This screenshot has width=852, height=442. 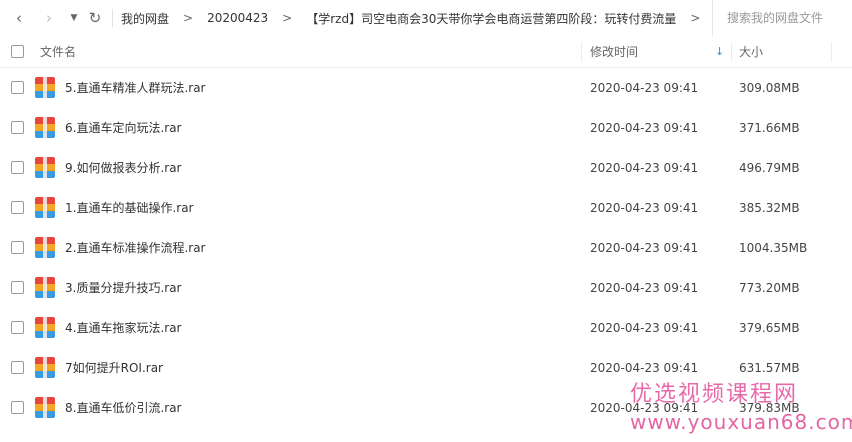 I want to click on file-name: 2.直通车标准操作流程.rar, so click(x=135, y=248).